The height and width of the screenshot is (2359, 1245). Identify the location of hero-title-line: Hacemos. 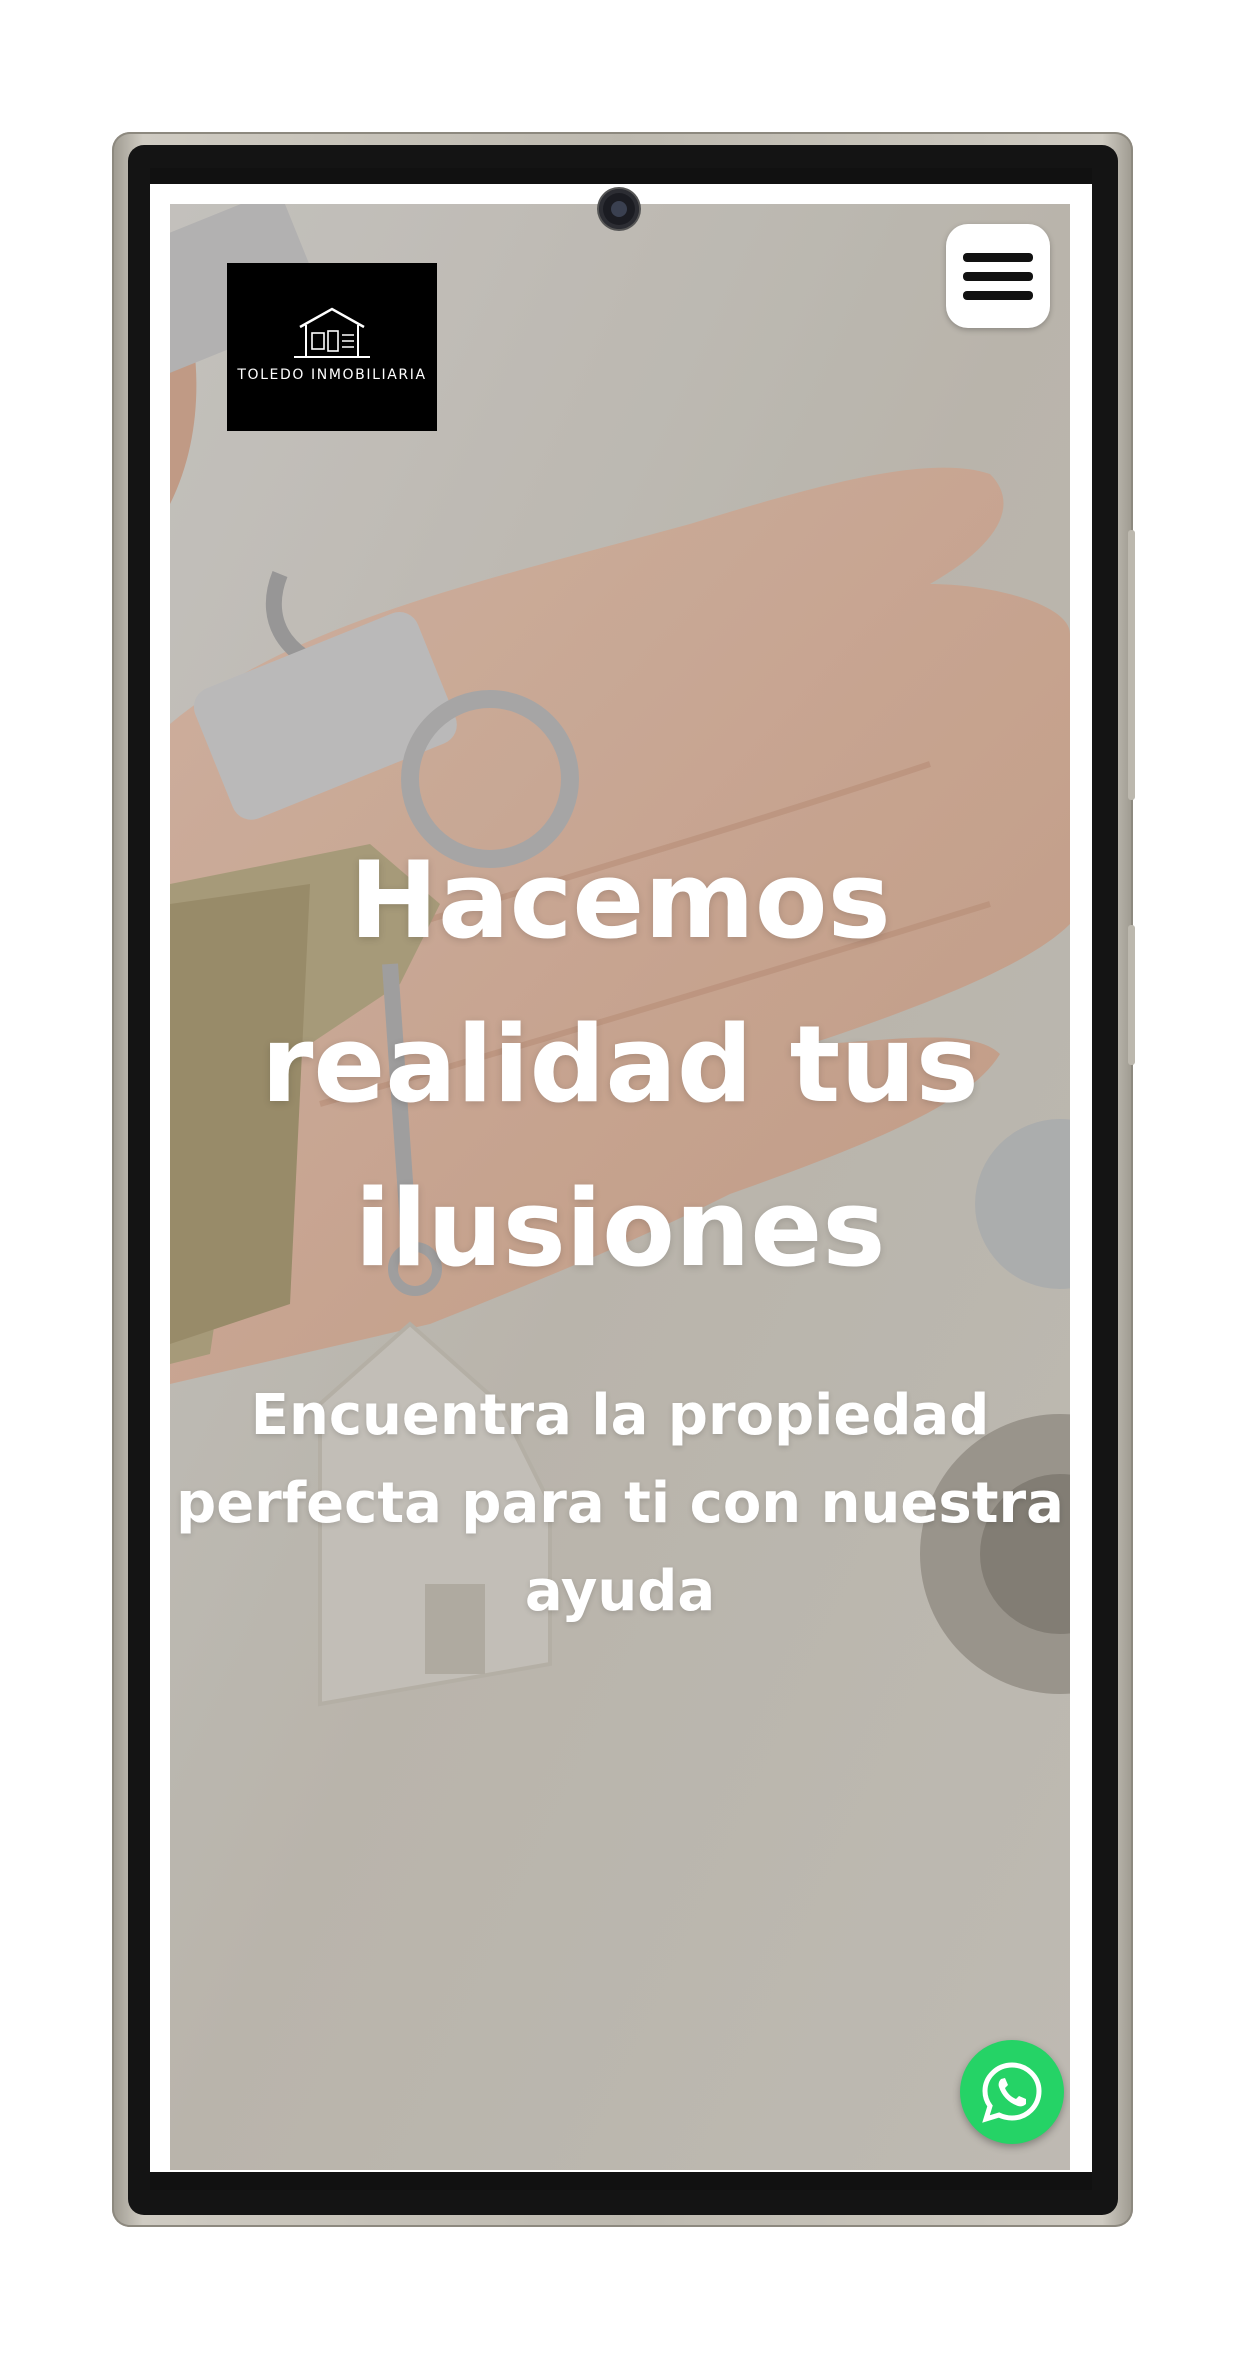
(620, 900).